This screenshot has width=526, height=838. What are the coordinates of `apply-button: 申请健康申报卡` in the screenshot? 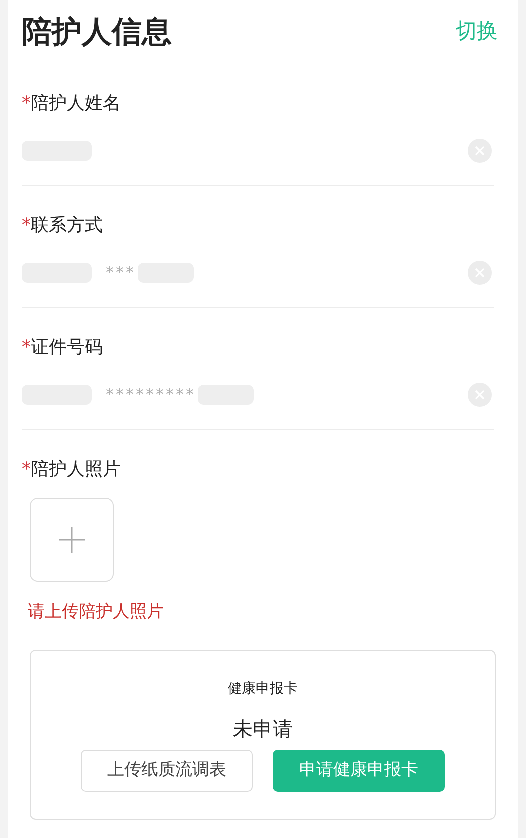 It's located at (359, 771).